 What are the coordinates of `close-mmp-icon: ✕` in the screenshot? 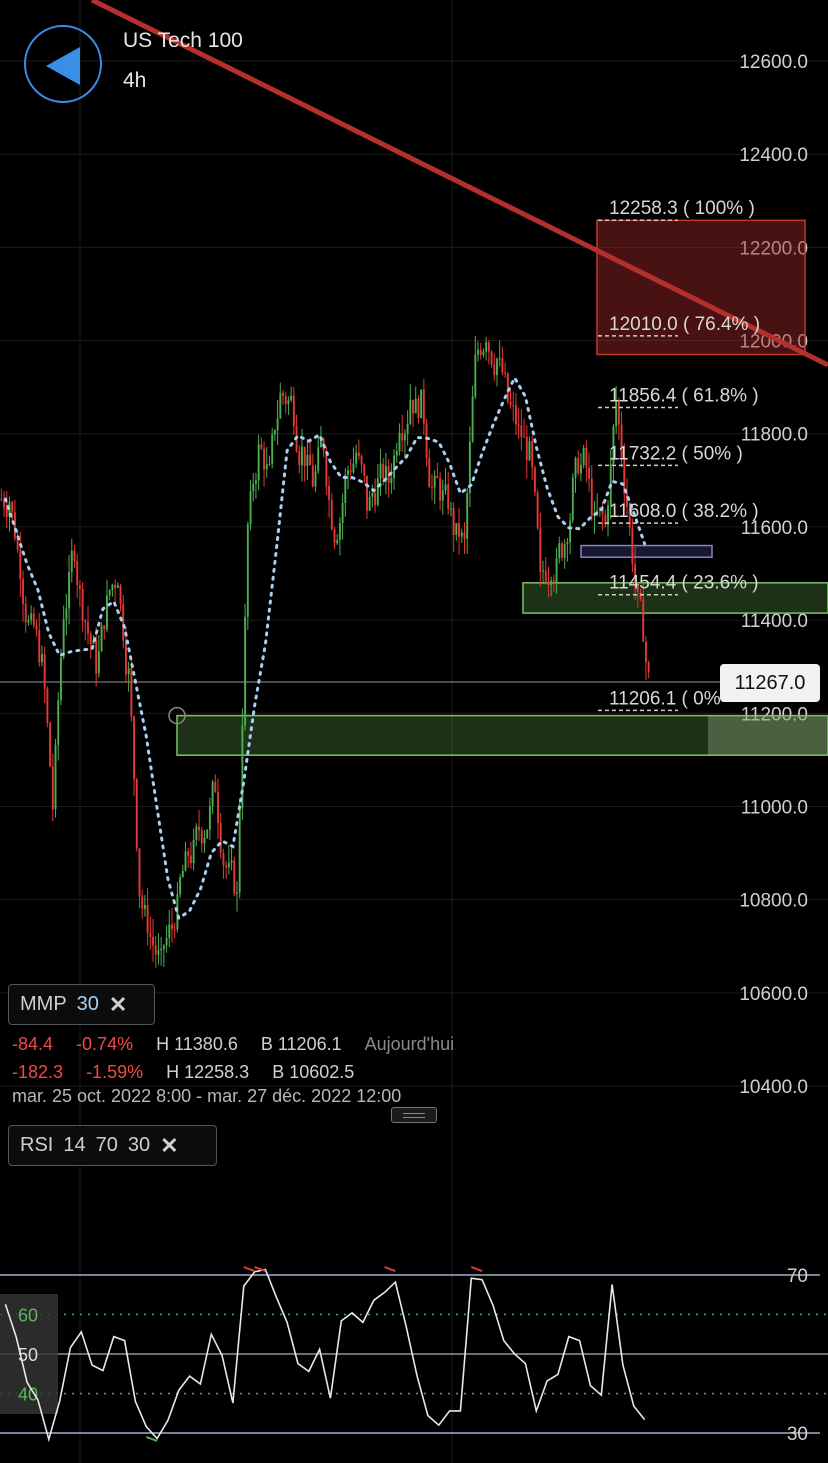 It's located at (118, 1005).